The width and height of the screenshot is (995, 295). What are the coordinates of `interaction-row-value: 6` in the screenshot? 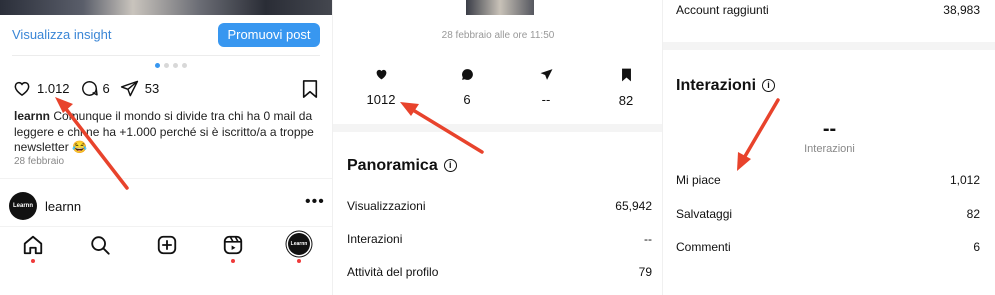 It's located at (976, 247).